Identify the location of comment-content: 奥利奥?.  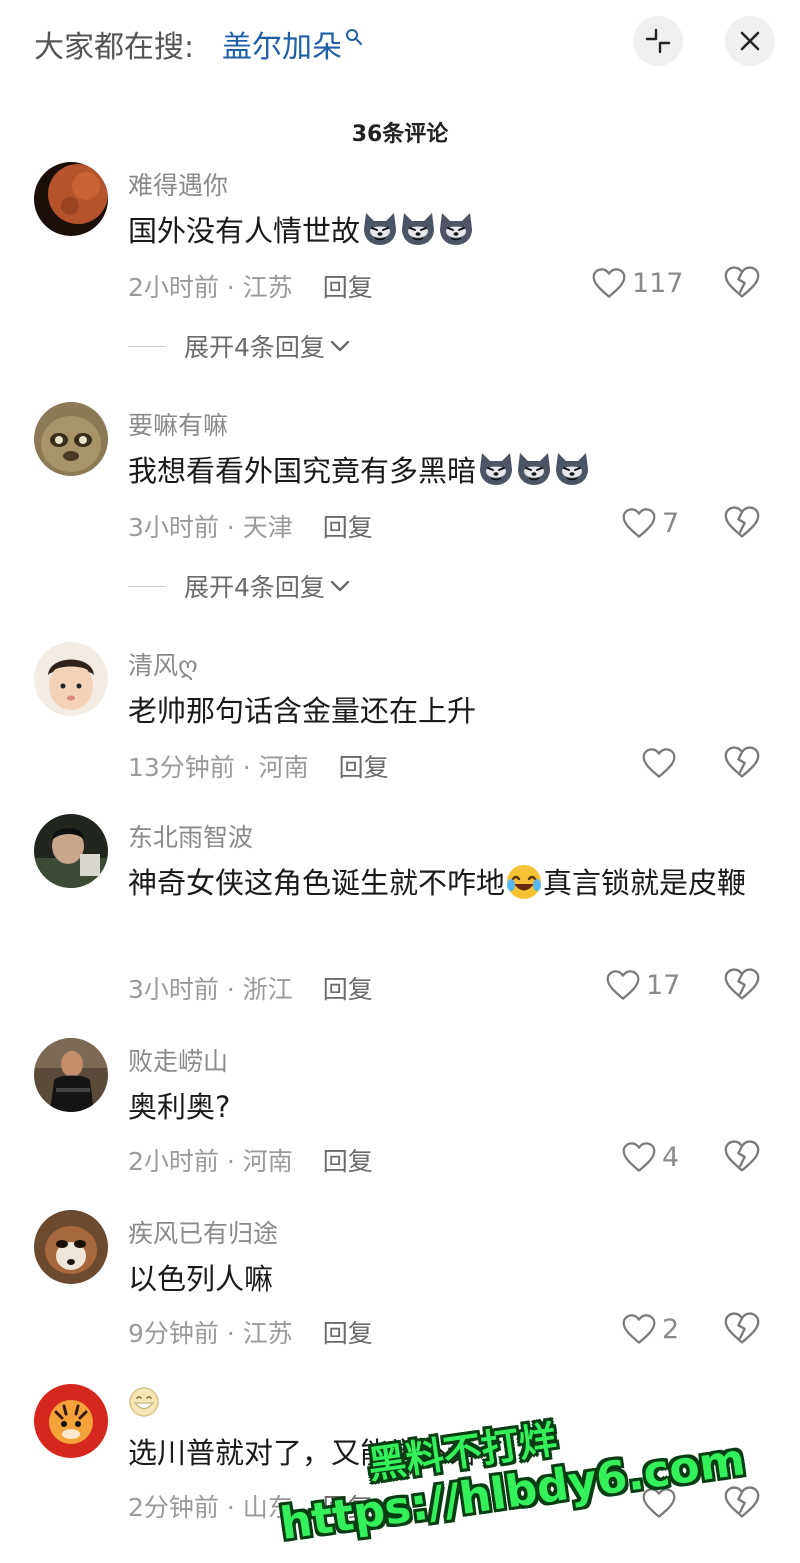
(448, 1107).